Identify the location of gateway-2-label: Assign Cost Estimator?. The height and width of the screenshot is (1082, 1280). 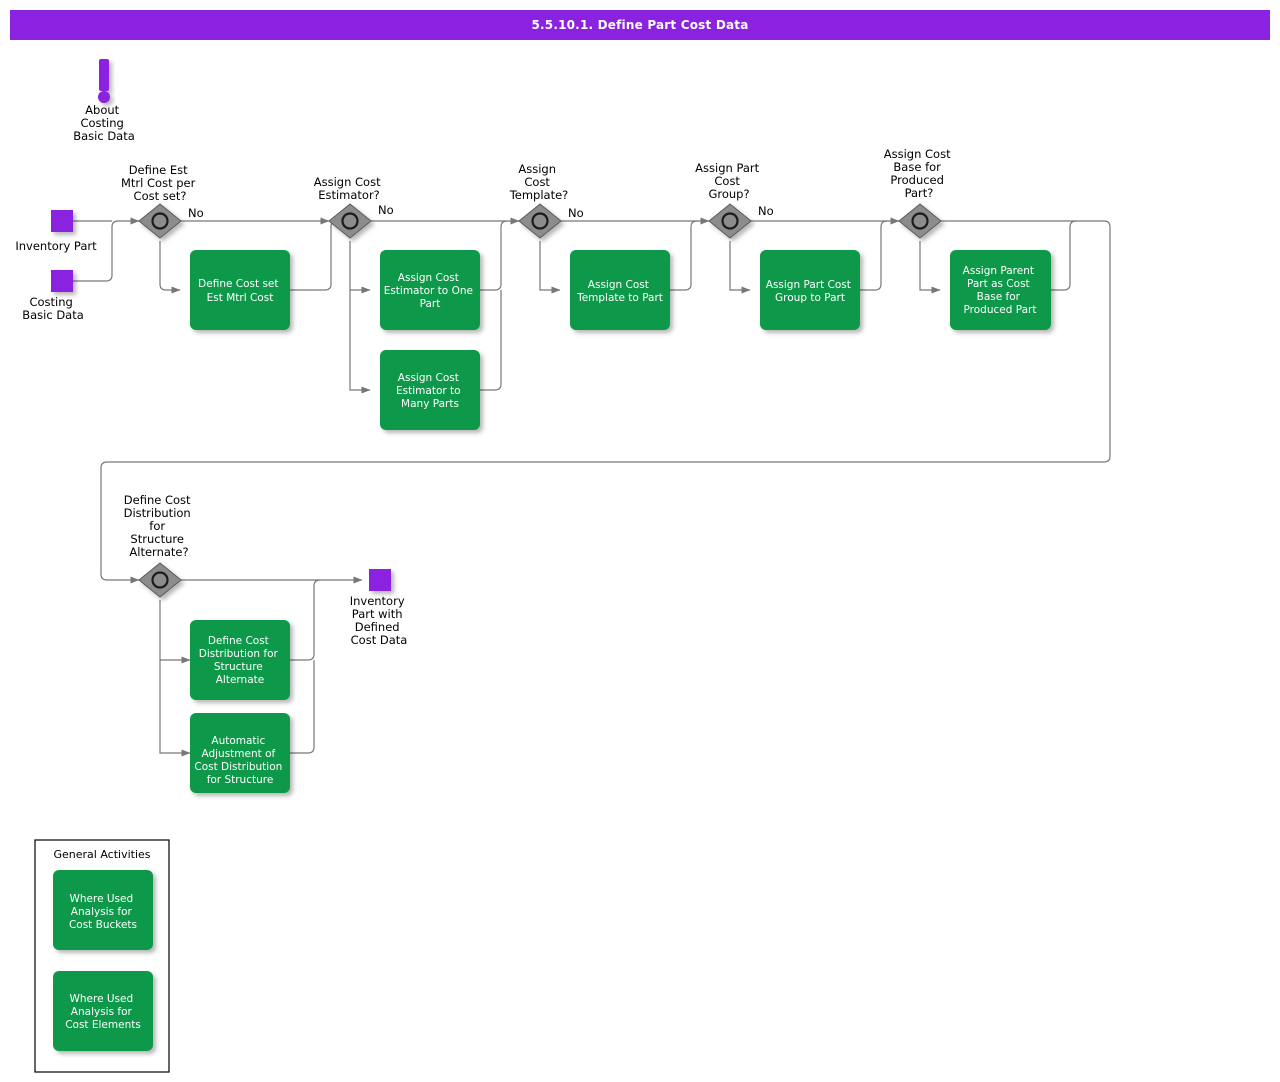
(349, 188).